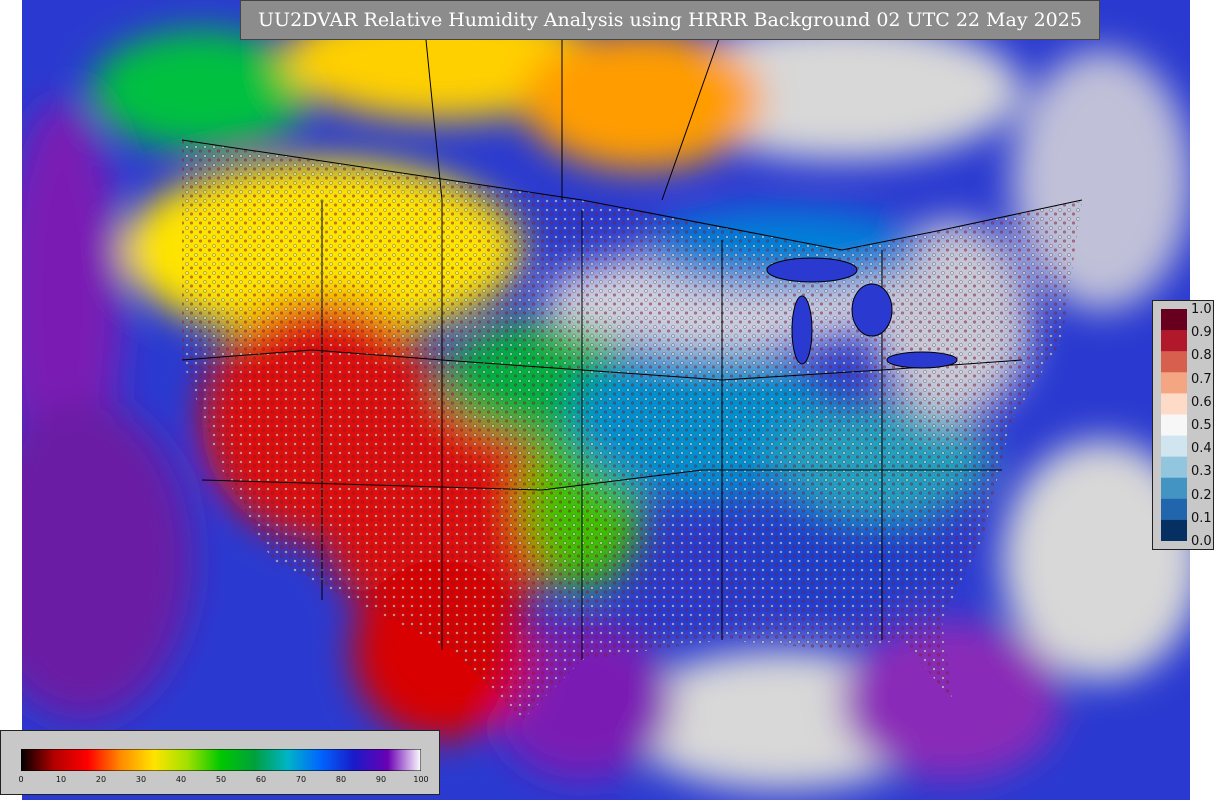 The height and width of the screenshot is (804, 1216). What do you see at coordinates (381, 779) in the screenshot?
I see `field-colorbar-tick: 90` at bounding box center [381, 779].